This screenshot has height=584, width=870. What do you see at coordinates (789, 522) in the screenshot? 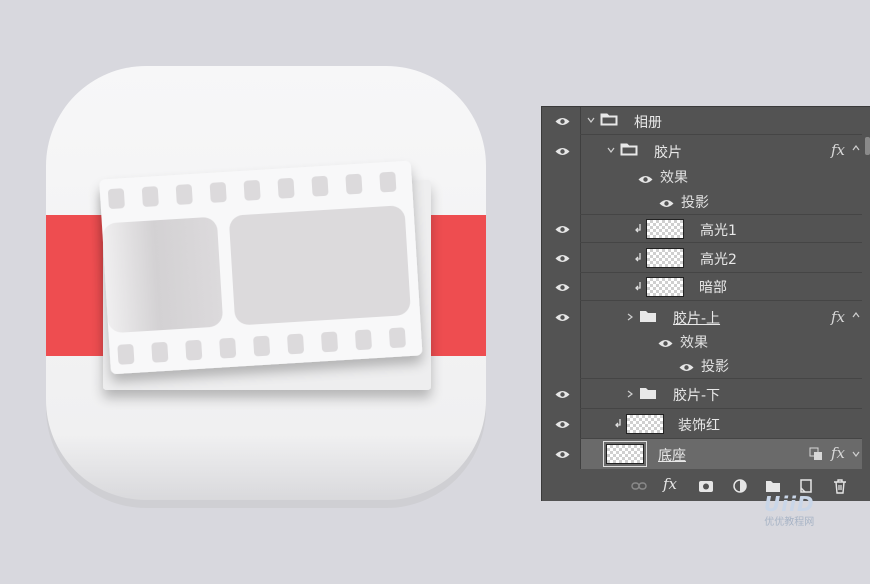
I see `watermark-text: 优优教程网` at bounding box center [789, 522].